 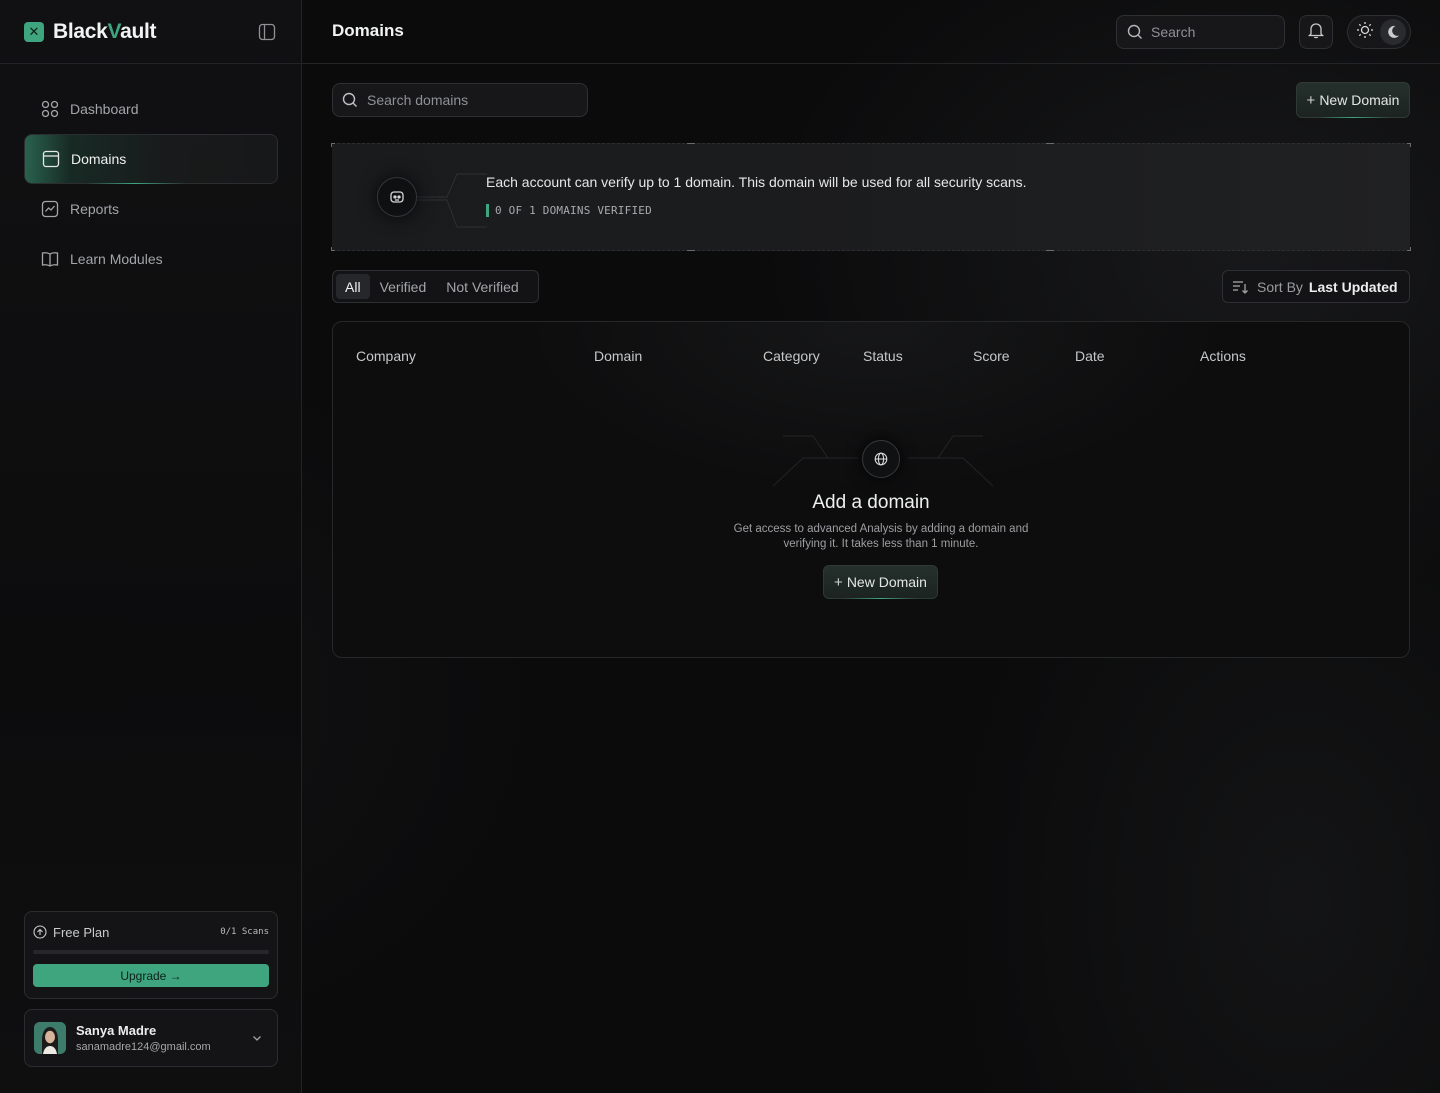 I want to click on sidebar-item-label: Reports, so click(x=95, y=209).